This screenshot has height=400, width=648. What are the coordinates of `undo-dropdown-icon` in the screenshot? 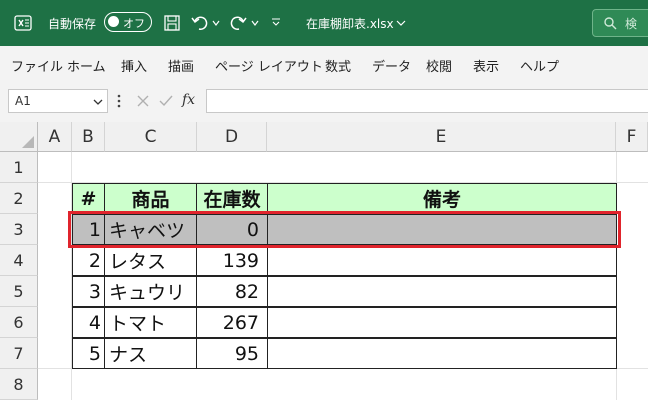 It's located at (216, 23).